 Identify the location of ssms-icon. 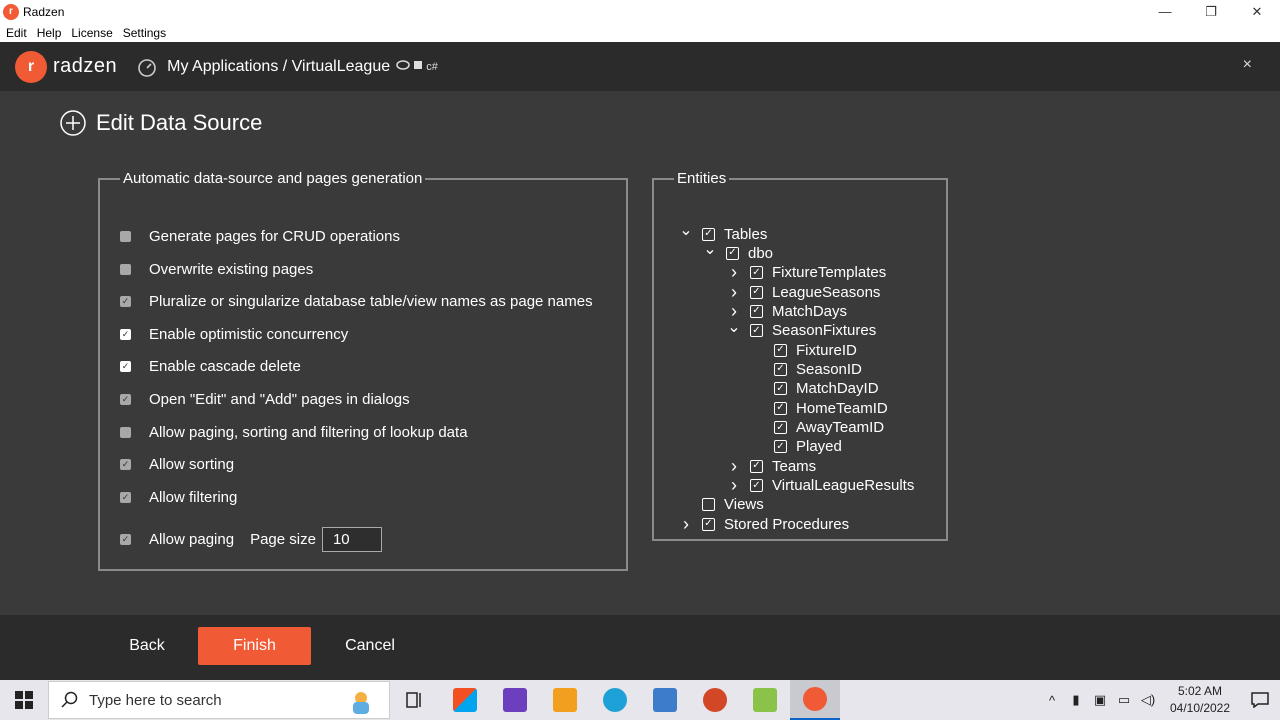
(665, 700).